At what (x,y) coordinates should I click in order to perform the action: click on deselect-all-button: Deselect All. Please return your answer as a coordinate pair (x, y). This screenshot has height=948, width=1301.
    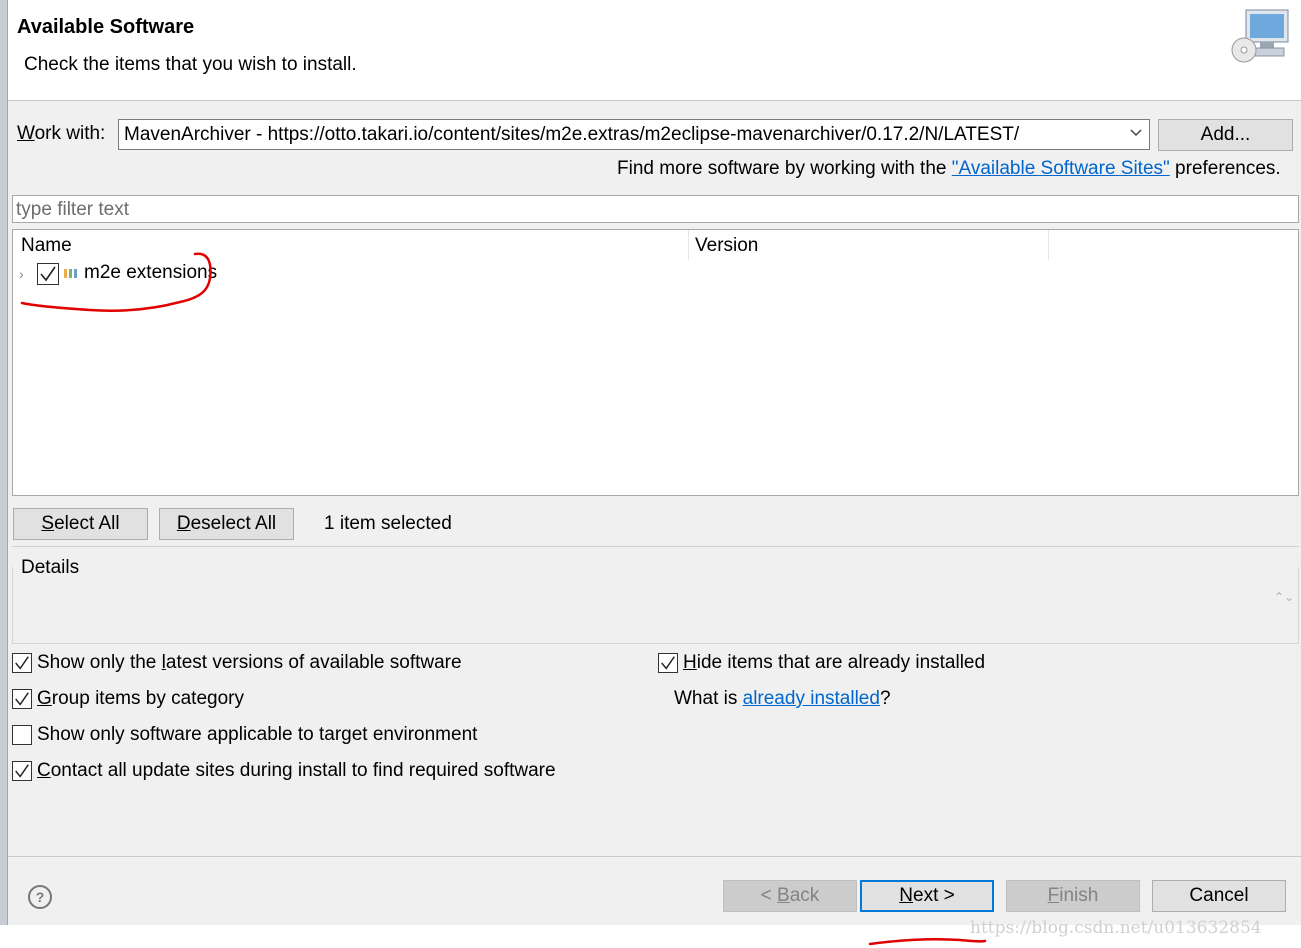
    Looking at the image, I should click on (226, 524).